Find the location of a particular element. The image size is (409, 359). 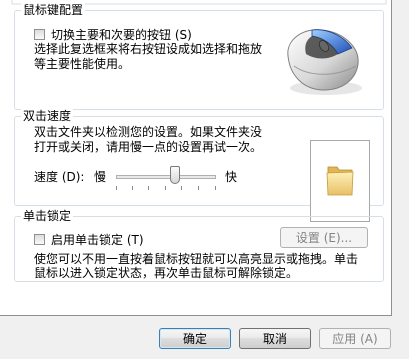

button-config-title: 鼠标键配置 is located at coordinates (53, 10).